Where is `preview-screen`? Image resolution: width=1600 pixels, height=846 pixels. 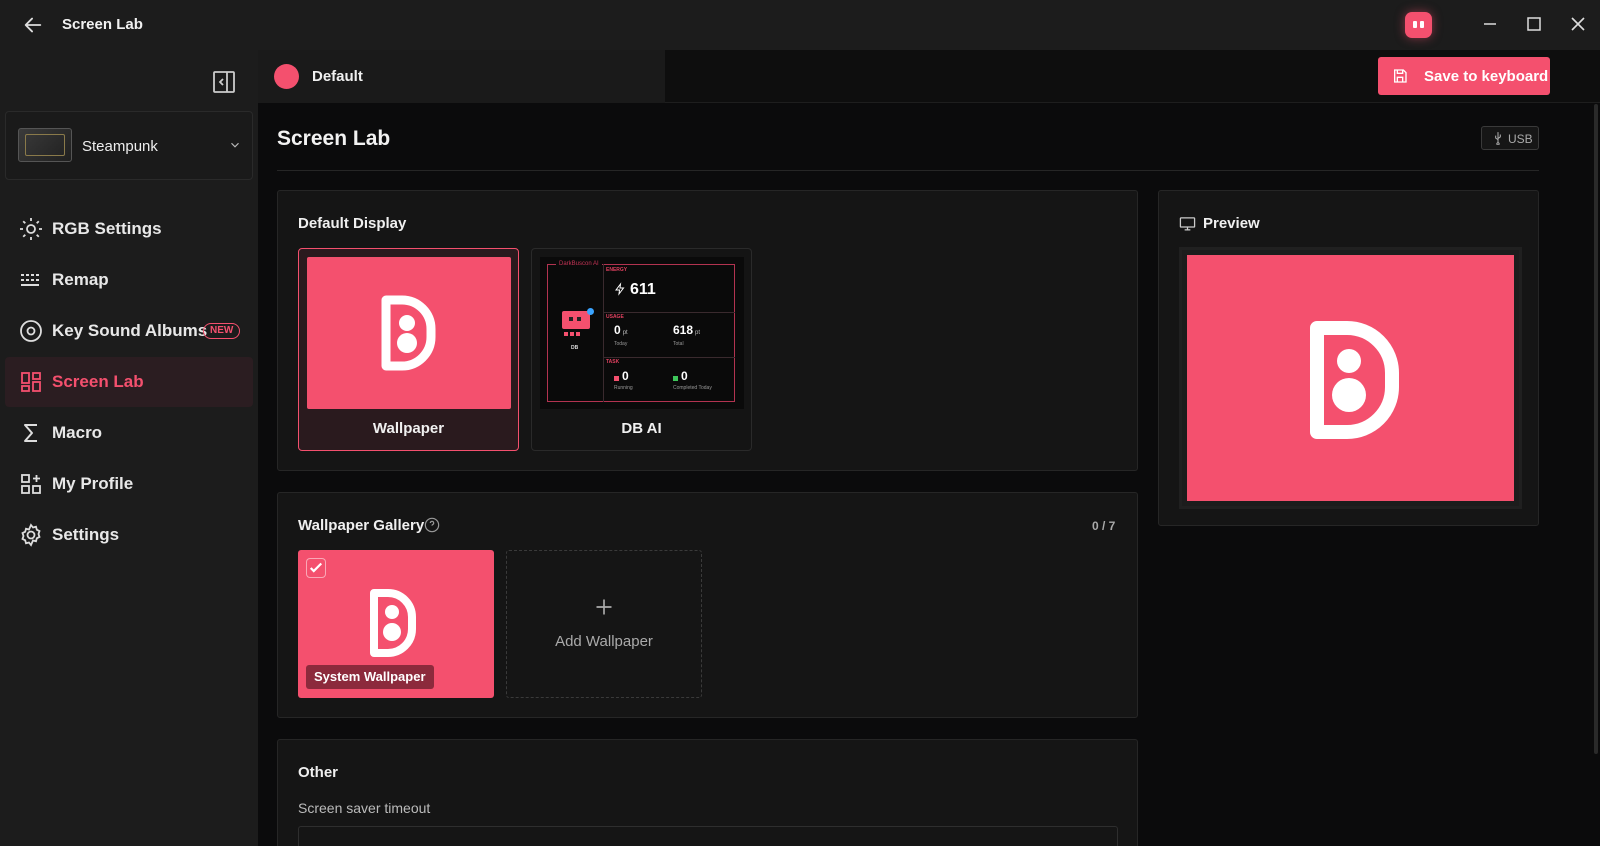 preview-screen is located at coordinates (1350, 378).